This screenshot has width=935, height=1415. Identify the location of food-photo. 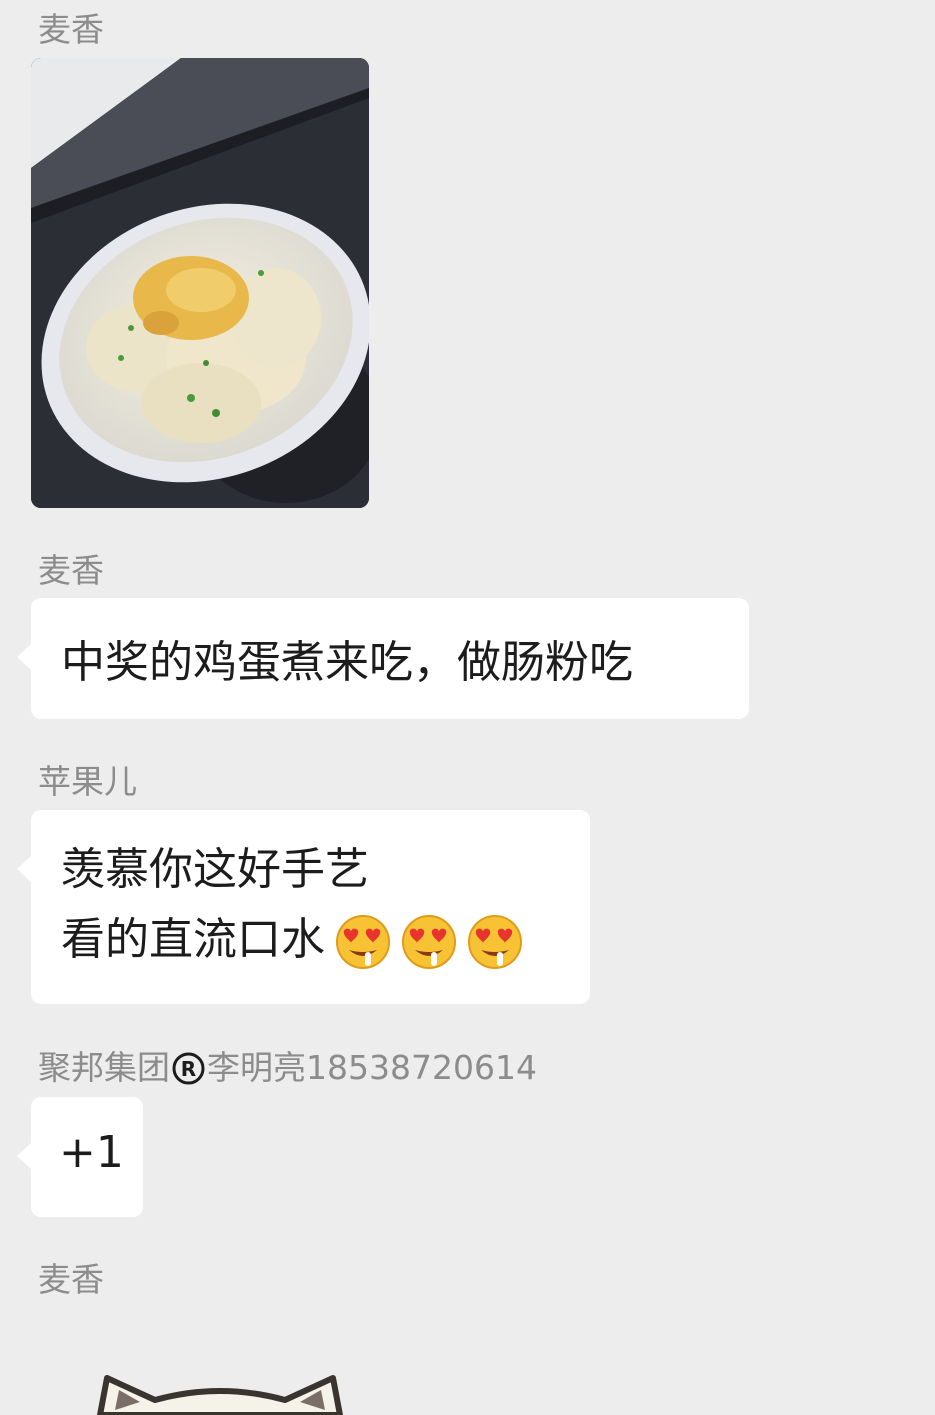
(200, 283).